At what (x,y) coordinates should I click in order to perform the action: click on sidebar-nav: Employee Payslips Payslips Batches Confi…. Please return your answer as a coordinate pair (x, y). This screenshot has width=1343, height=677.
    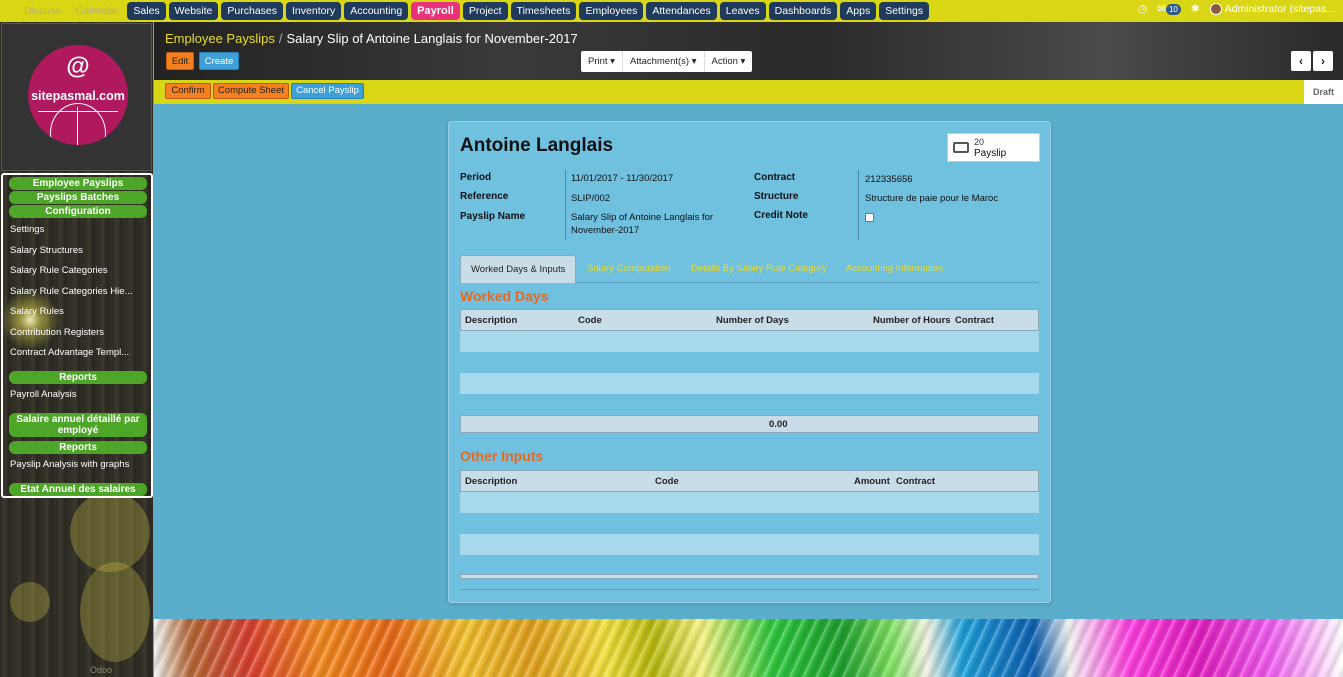
    Looking at the image, I should click on (77, 335).